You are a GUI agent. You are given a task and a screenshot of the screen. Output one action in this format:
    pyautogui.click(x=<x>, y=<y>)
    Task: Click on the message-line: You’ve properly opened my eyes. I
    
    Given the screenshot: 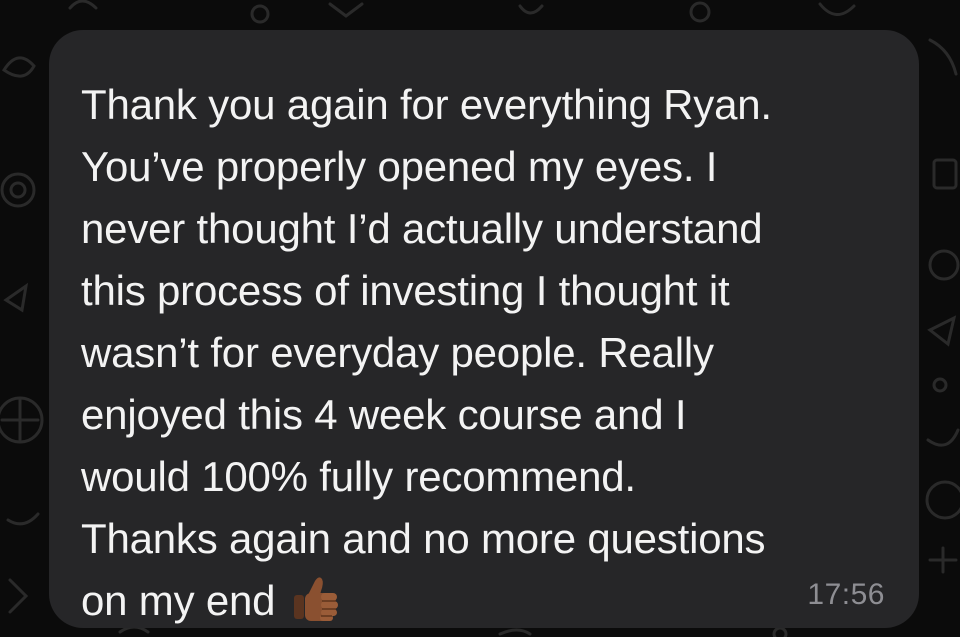 What is the action you would take?
    pyautogui.click(x=399, y=166)
    